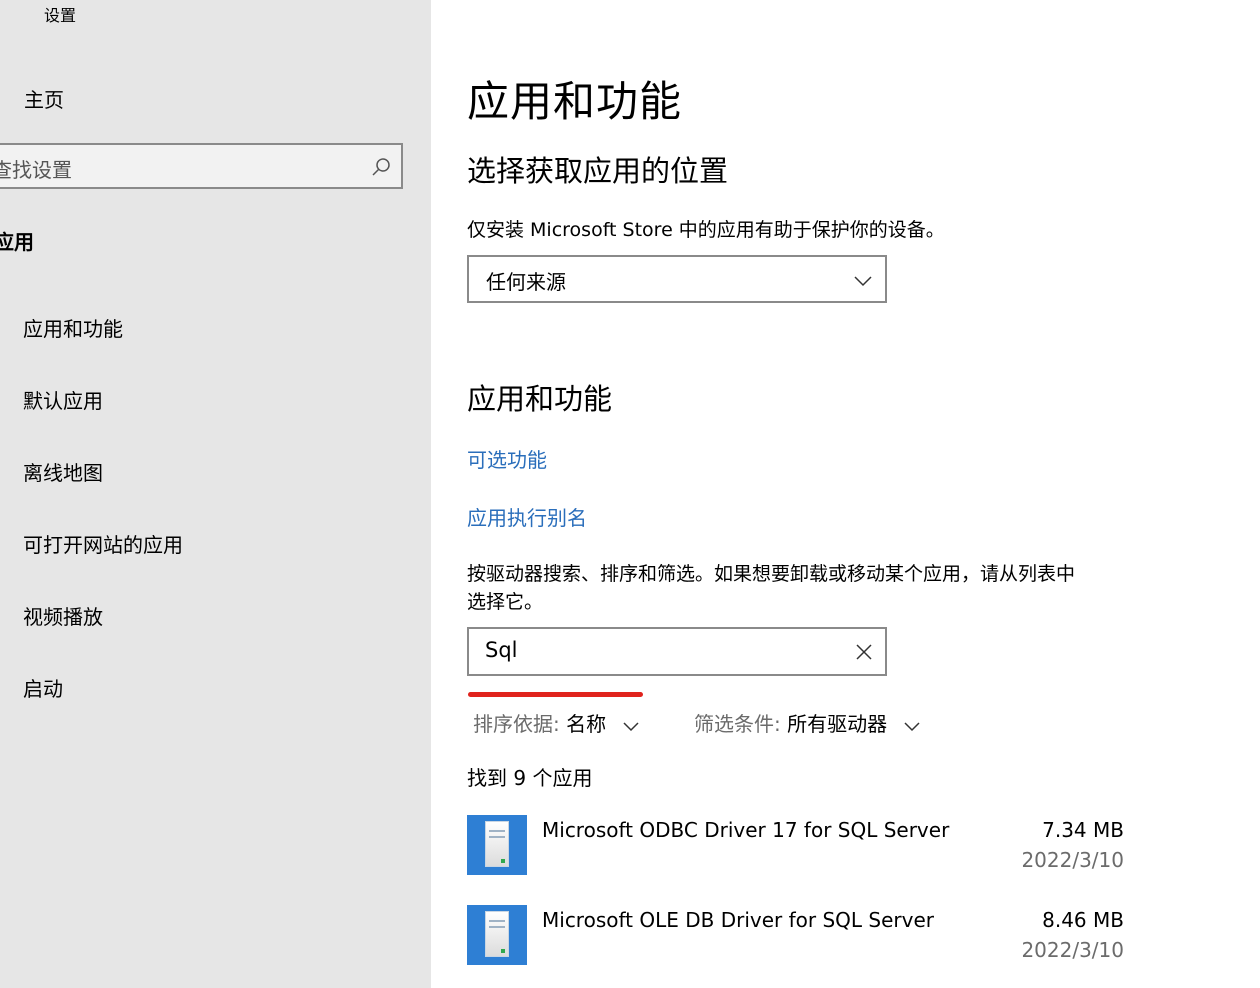 The image size is (1260, 988). I want to click on sidebar-item-offline-maps: 离线地图, so click(63, 471).